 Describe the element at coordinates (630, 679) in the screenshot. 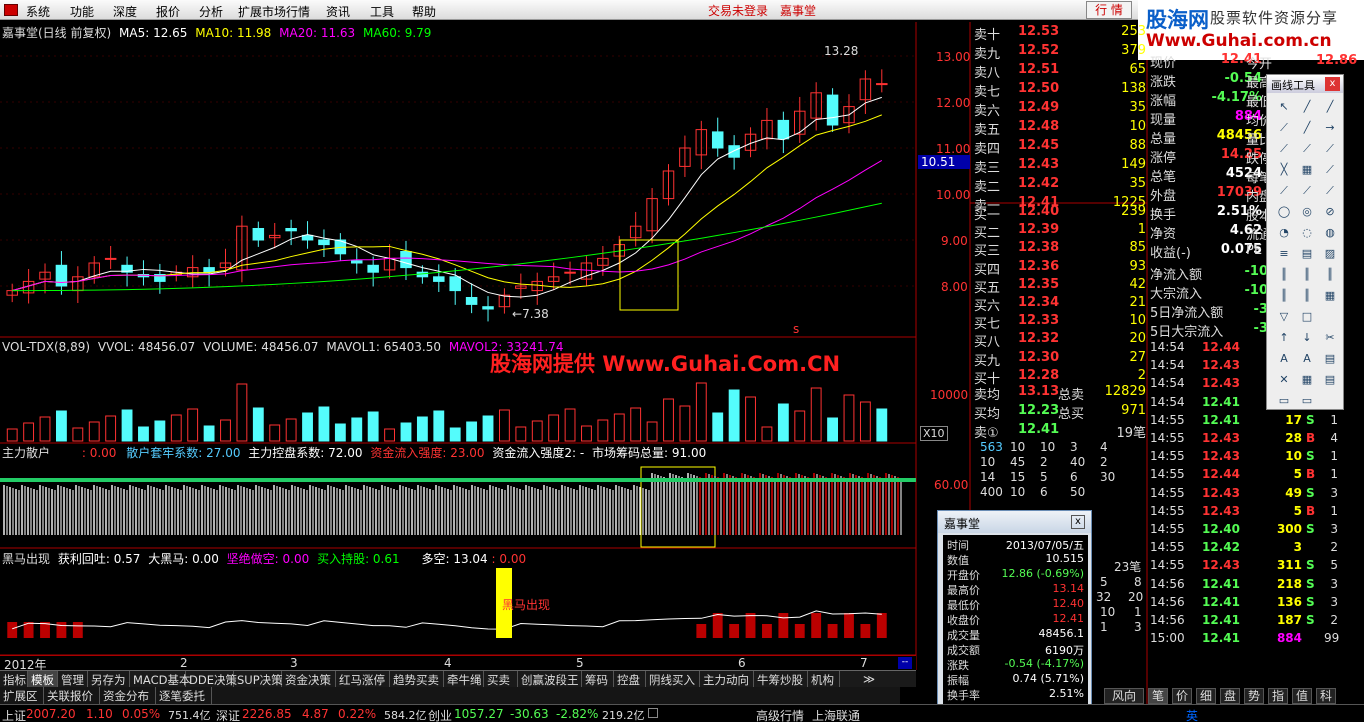

I see `tab-item: 控盘` at that location.